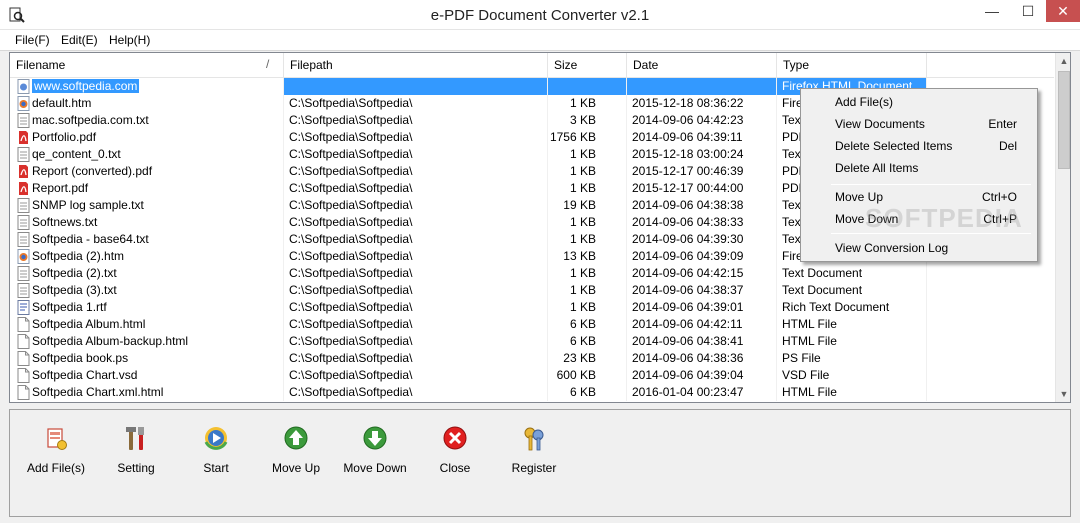 Image resolution: width=1080 pixels, height=523 pixels. Describe the element at coordinates (60, 188) in the screenshot. I see `filename-text: Report.pdf` at that location.